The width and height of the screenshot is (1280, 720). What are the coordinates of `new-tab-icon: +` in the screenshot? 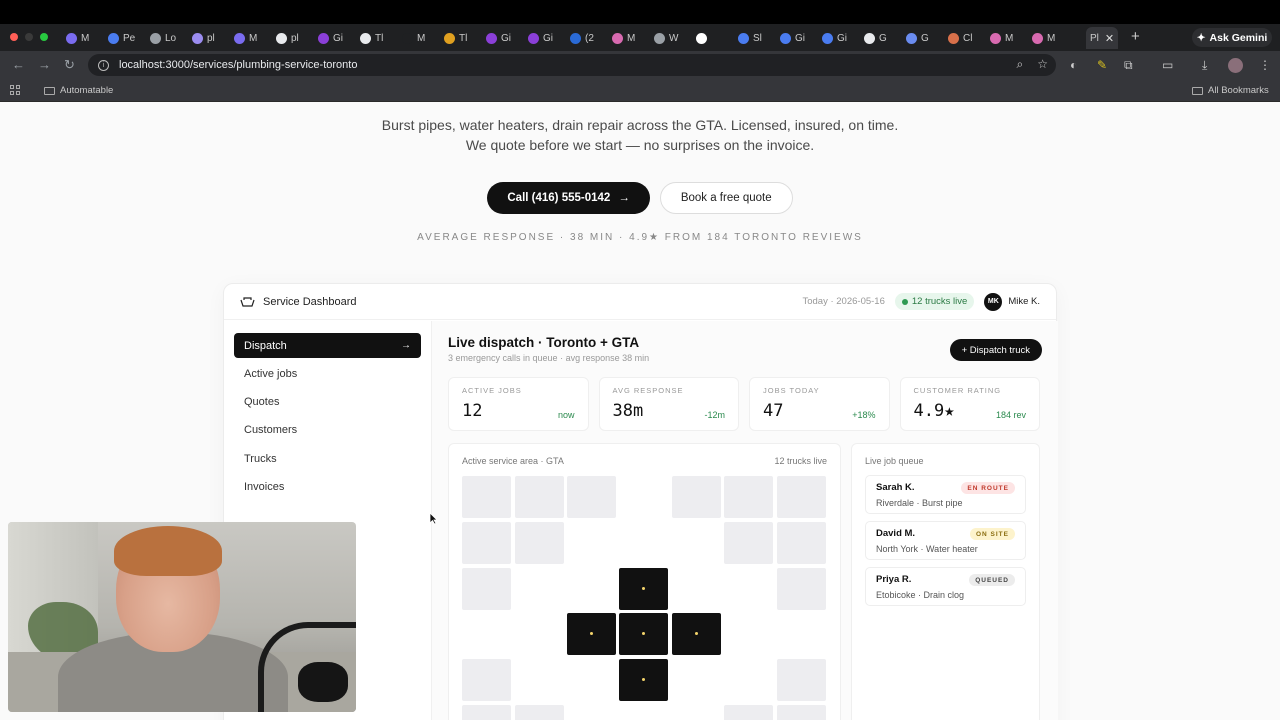 It's located at (1135, 36).